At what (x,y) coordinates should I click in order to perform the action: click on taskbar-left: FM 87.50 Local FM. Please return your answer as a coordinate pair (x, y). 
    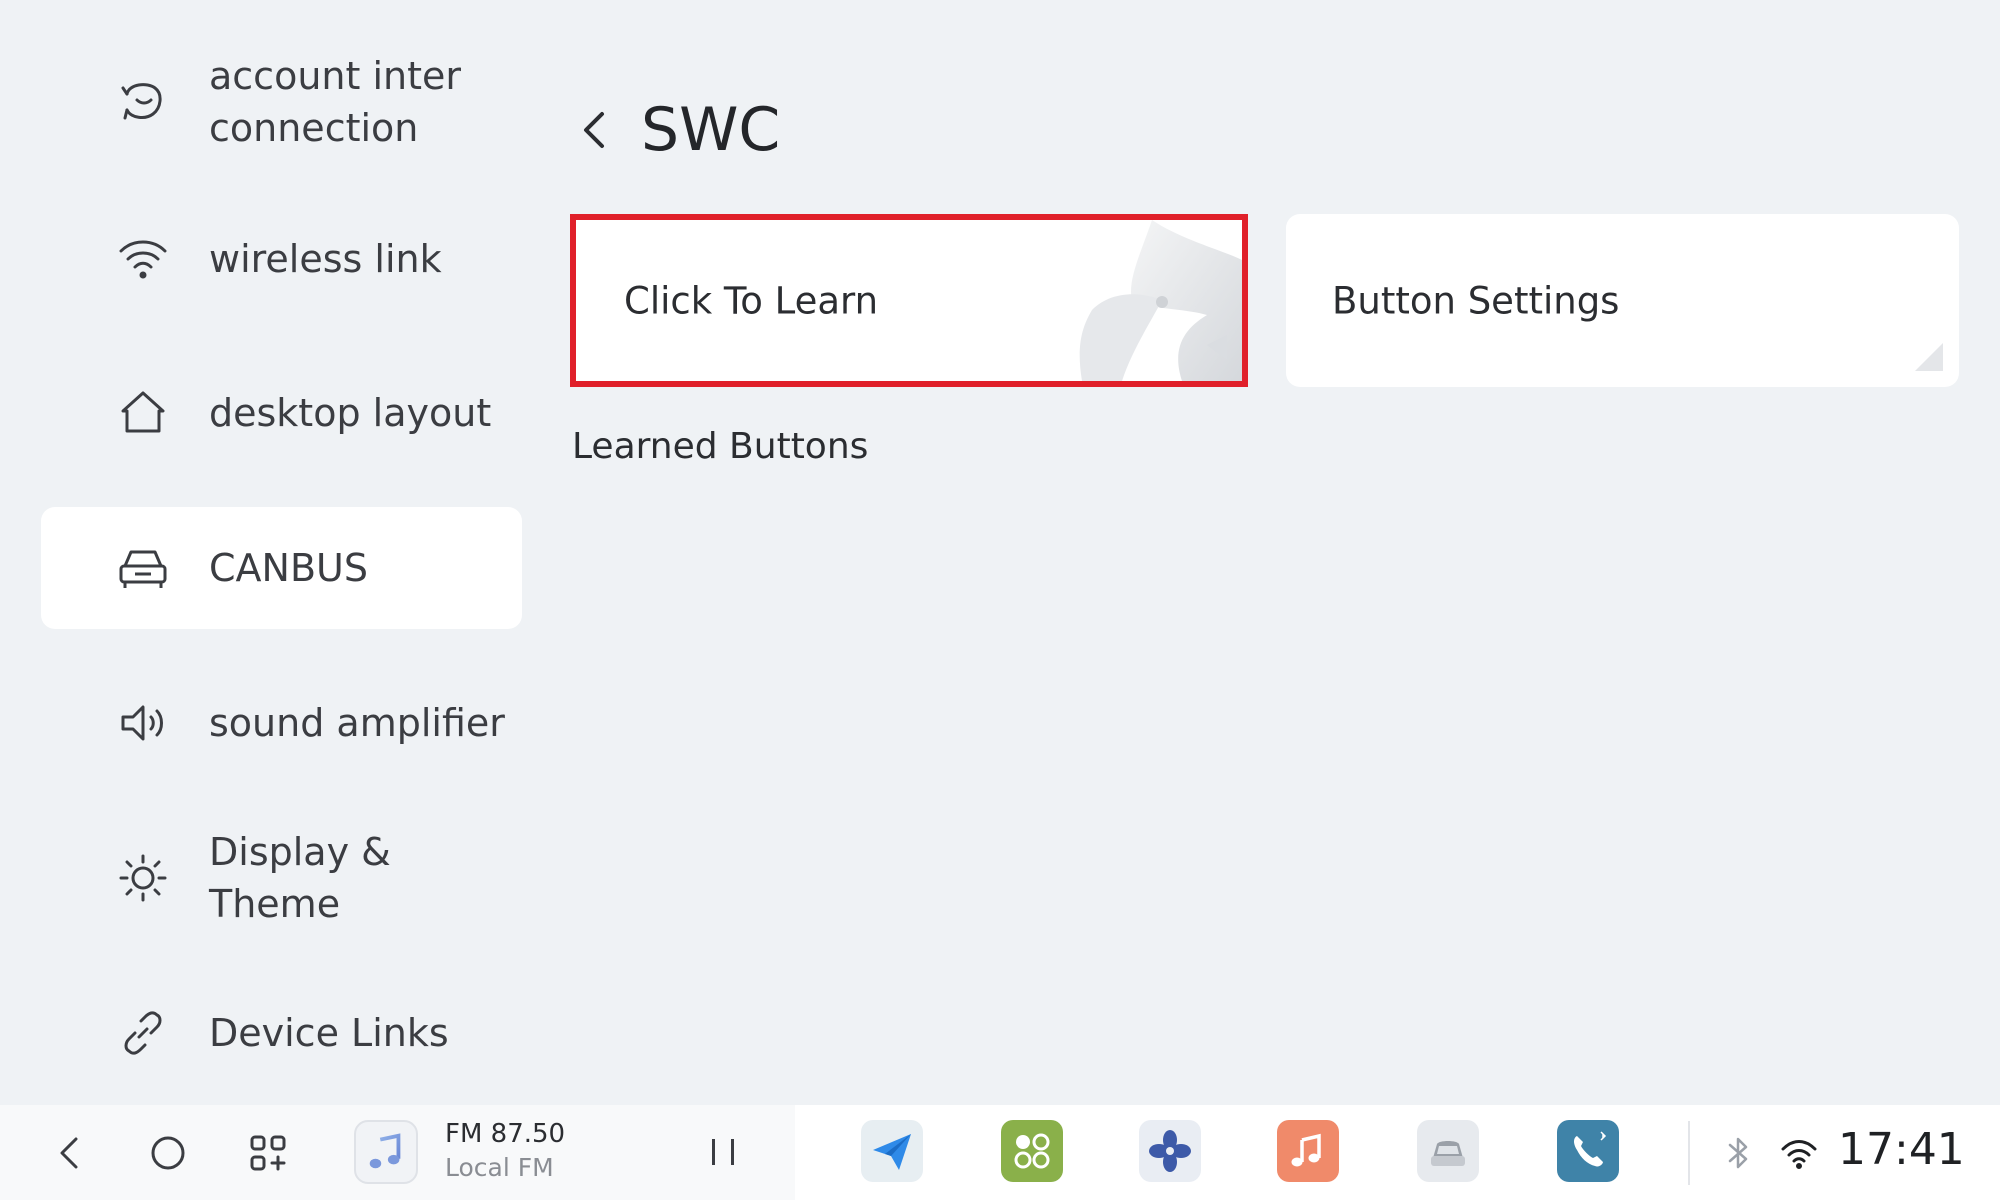
    Looking at the image, I should click on (397, 1152).